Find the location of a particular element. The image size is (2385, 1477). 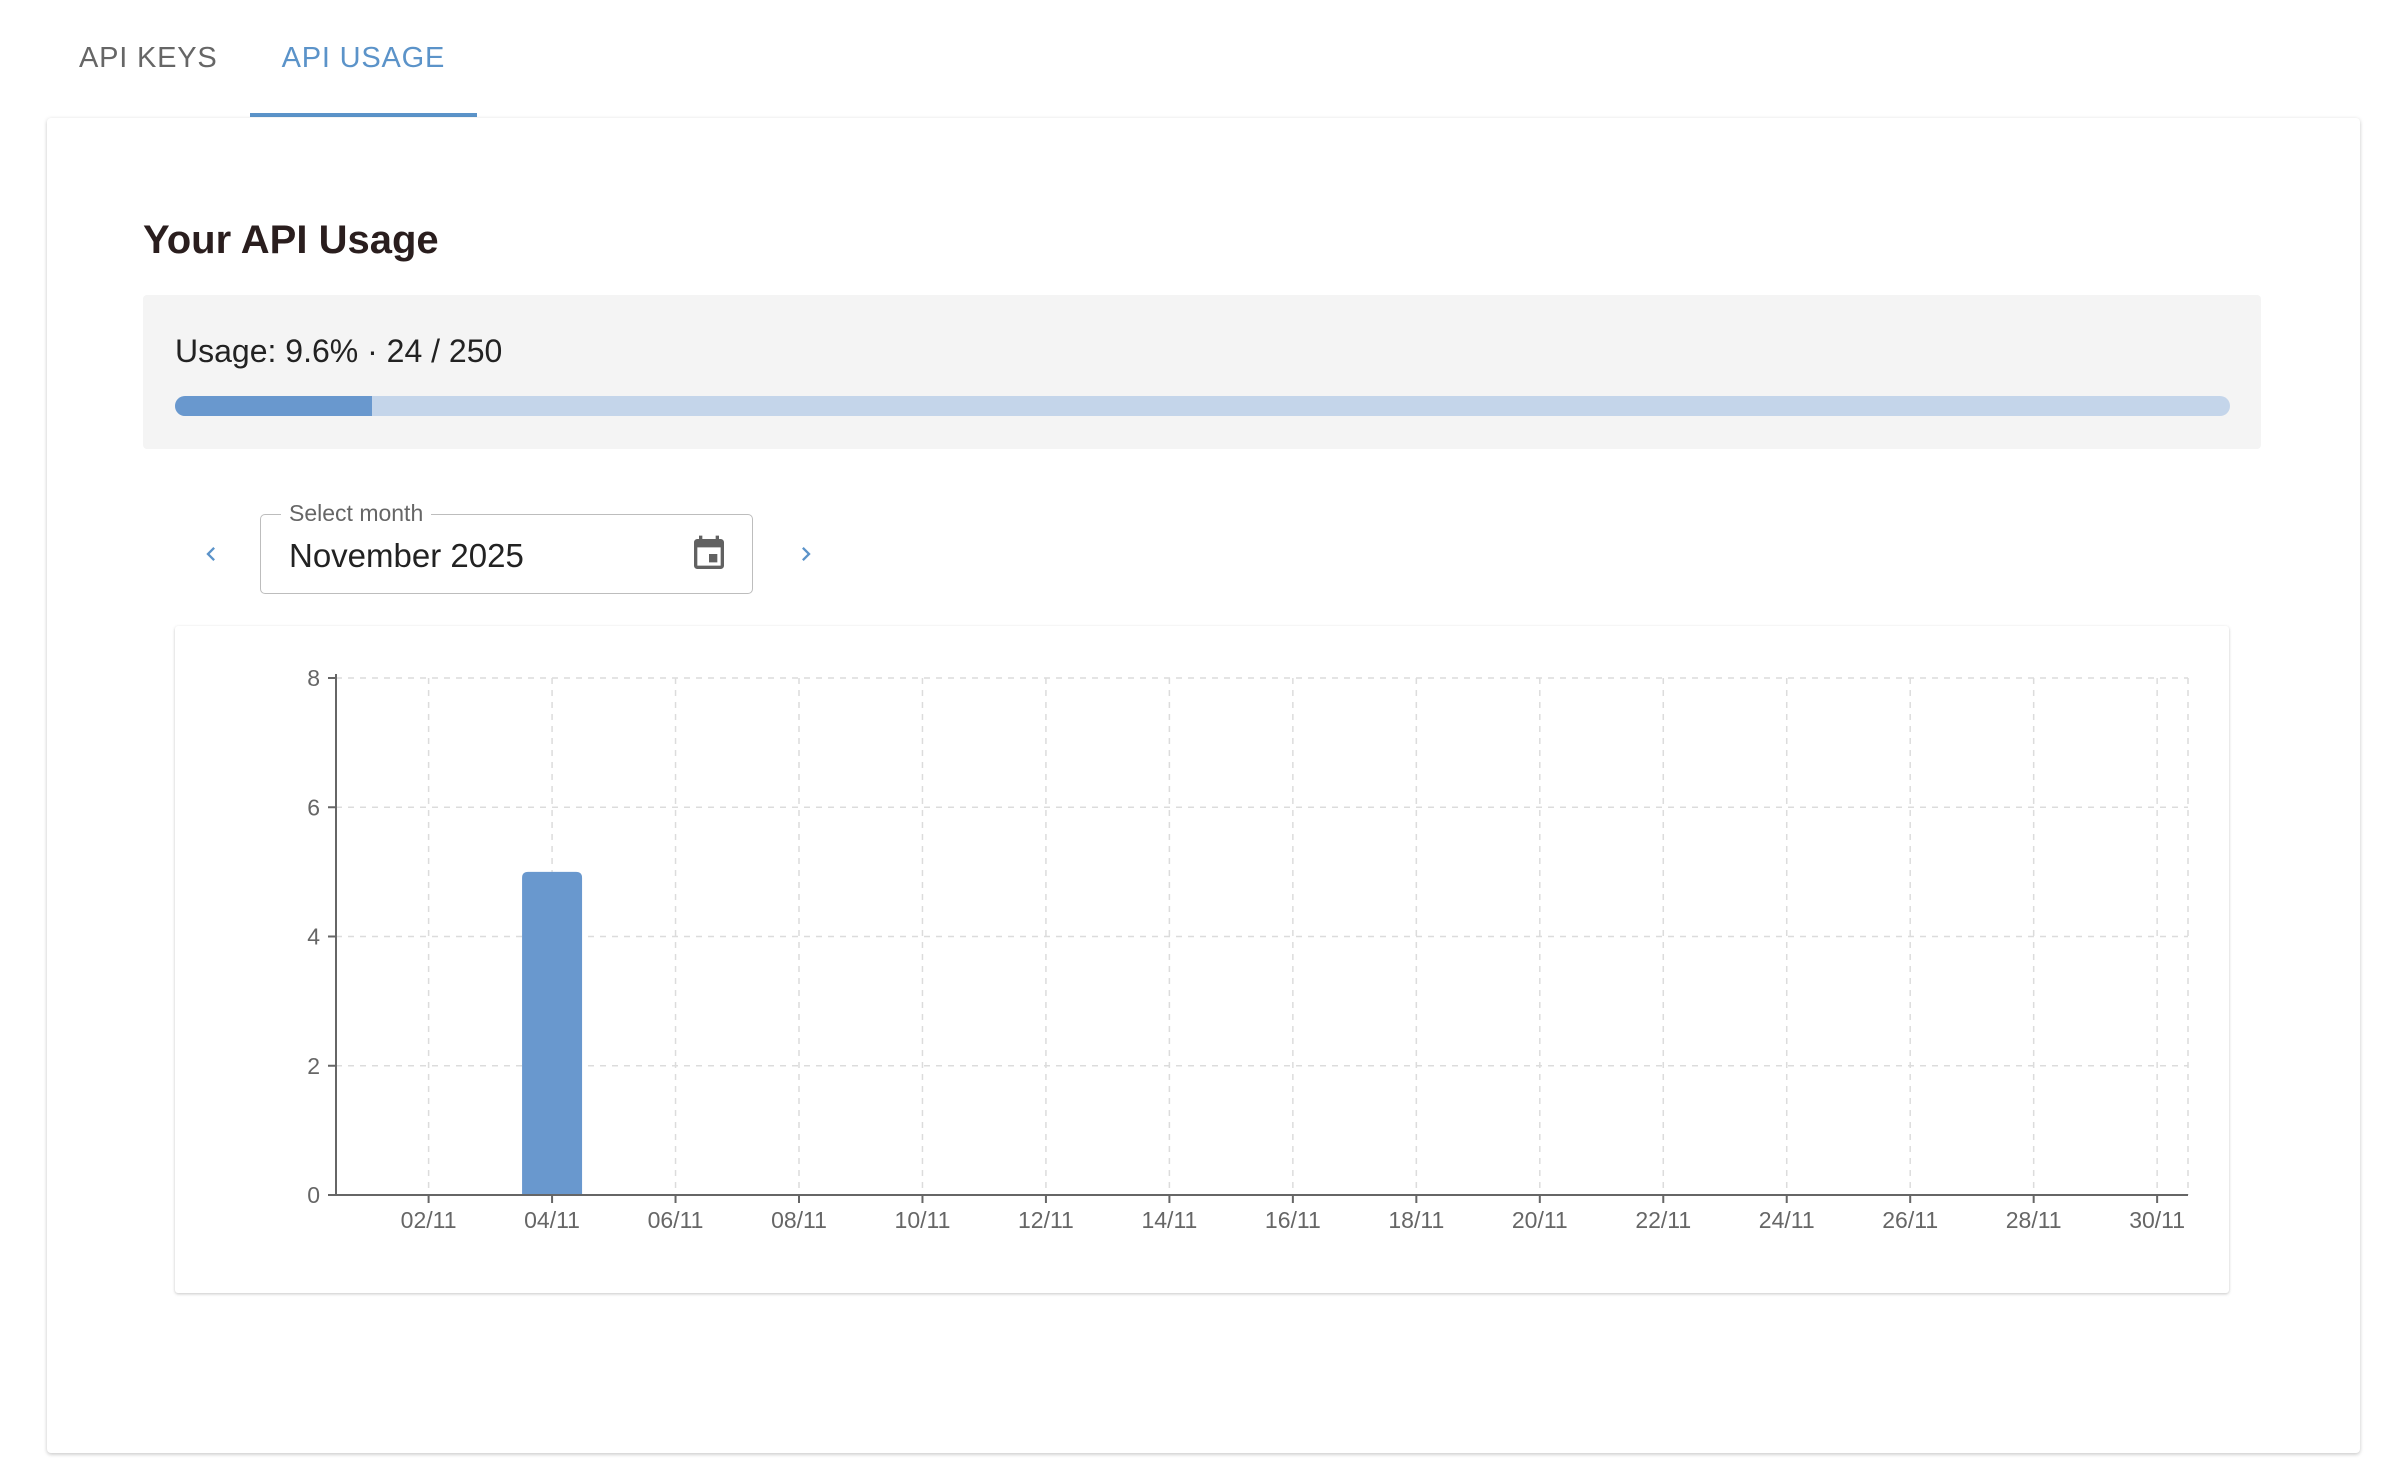

next-month-button is located at coordinates (806, 554).